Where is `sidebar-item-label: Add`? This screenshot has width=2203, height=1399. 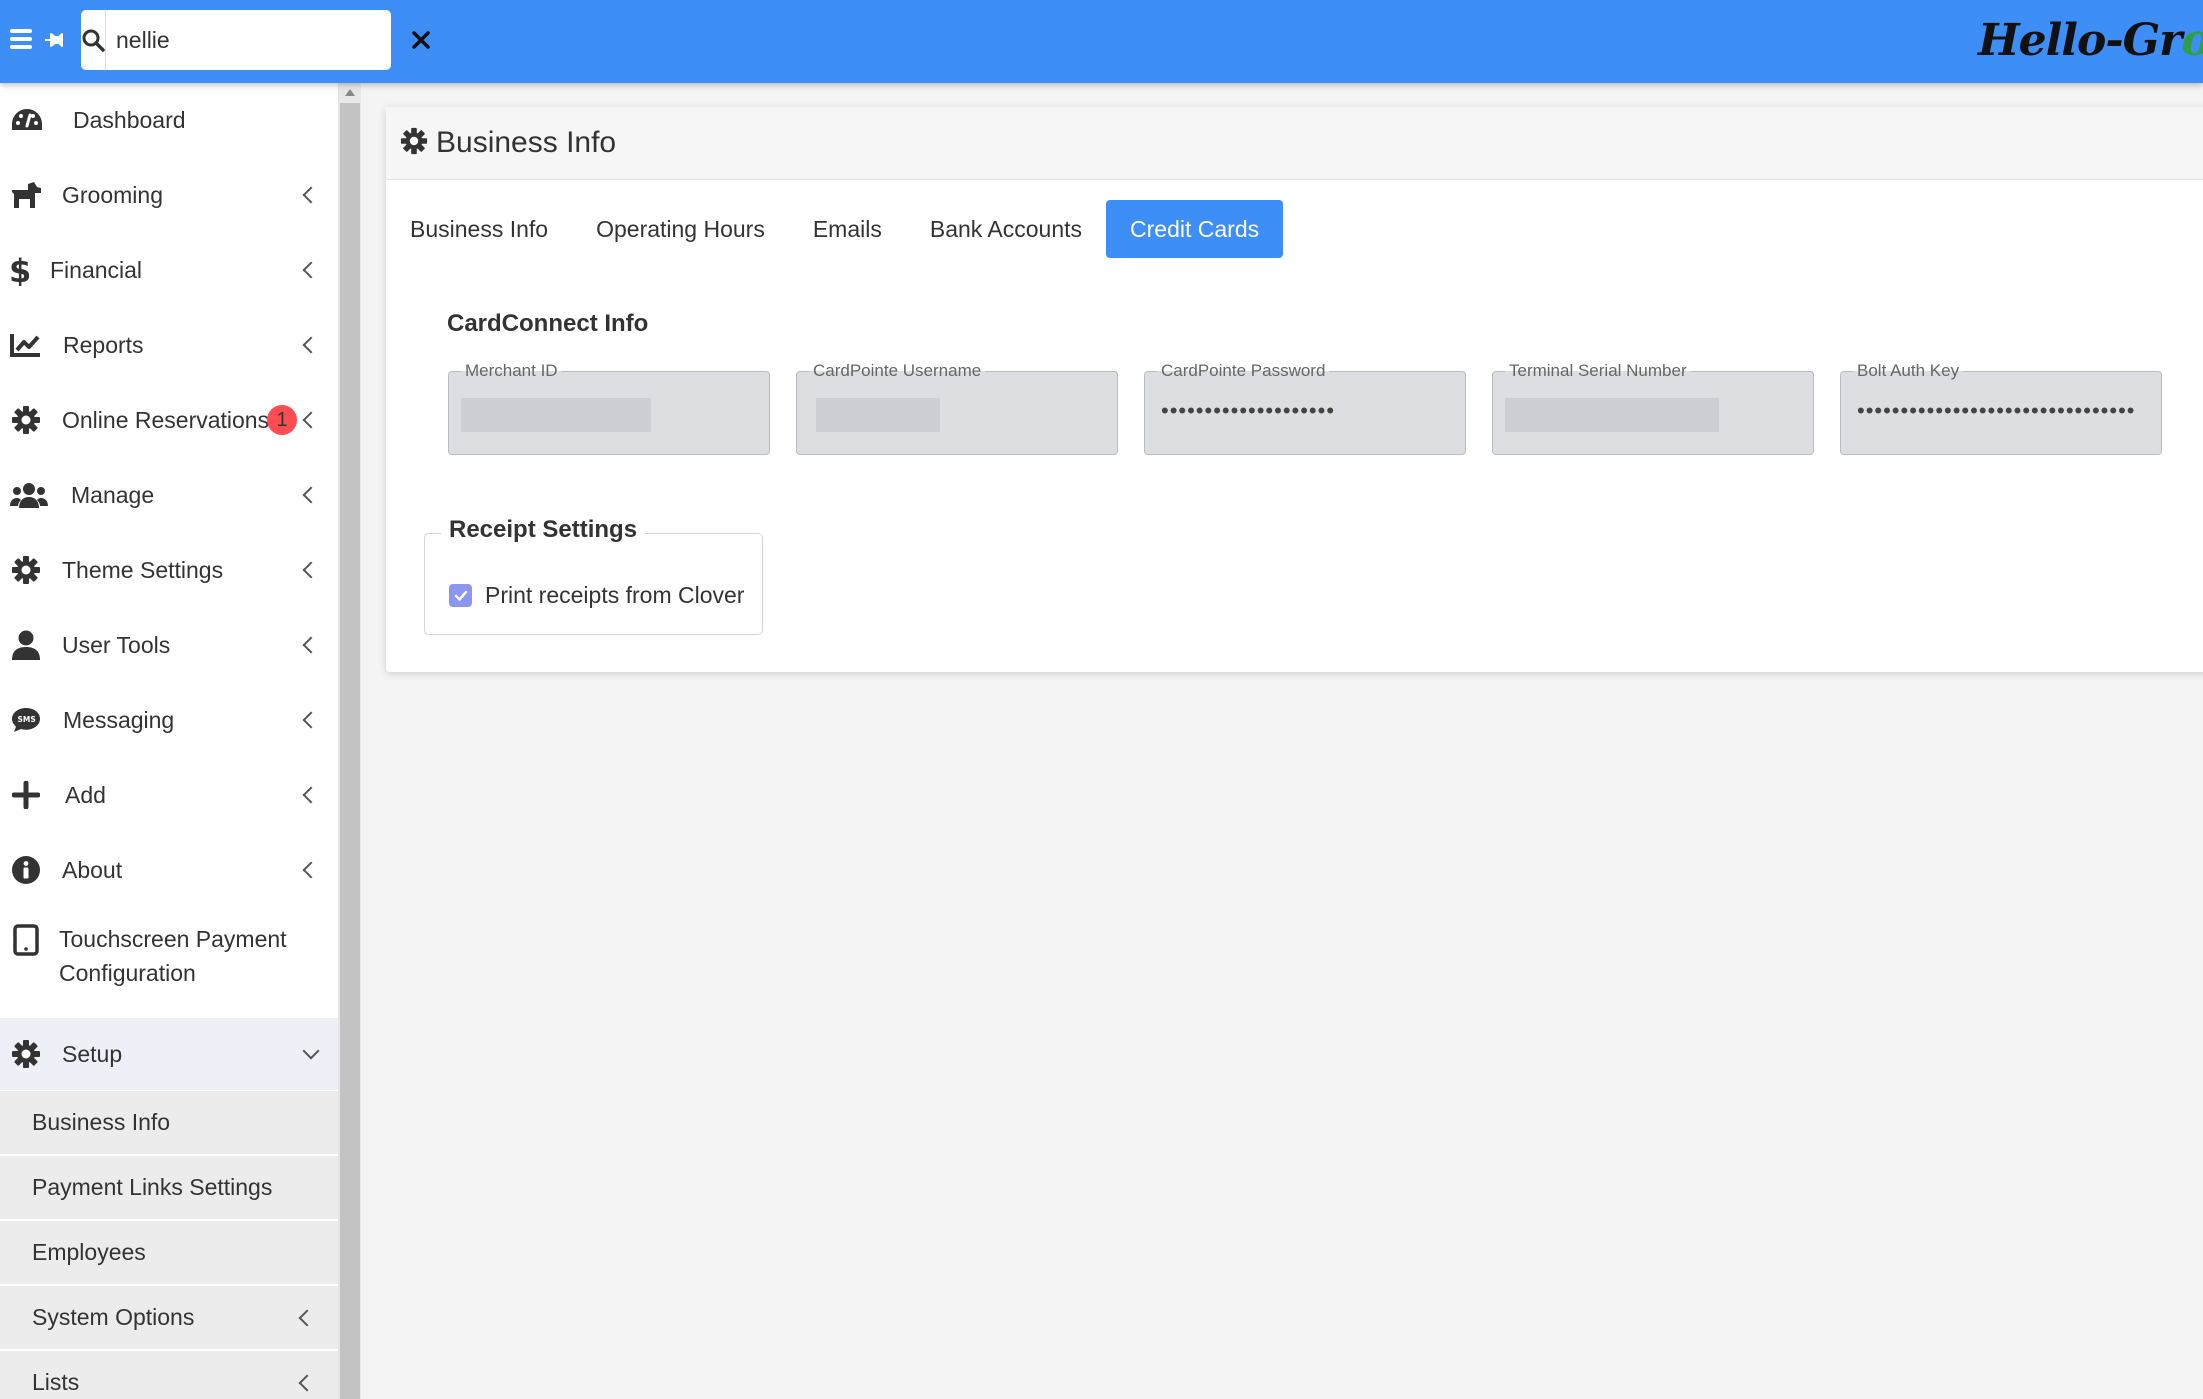
sidebar-item-label: Add is located at coordinates (85, 795).